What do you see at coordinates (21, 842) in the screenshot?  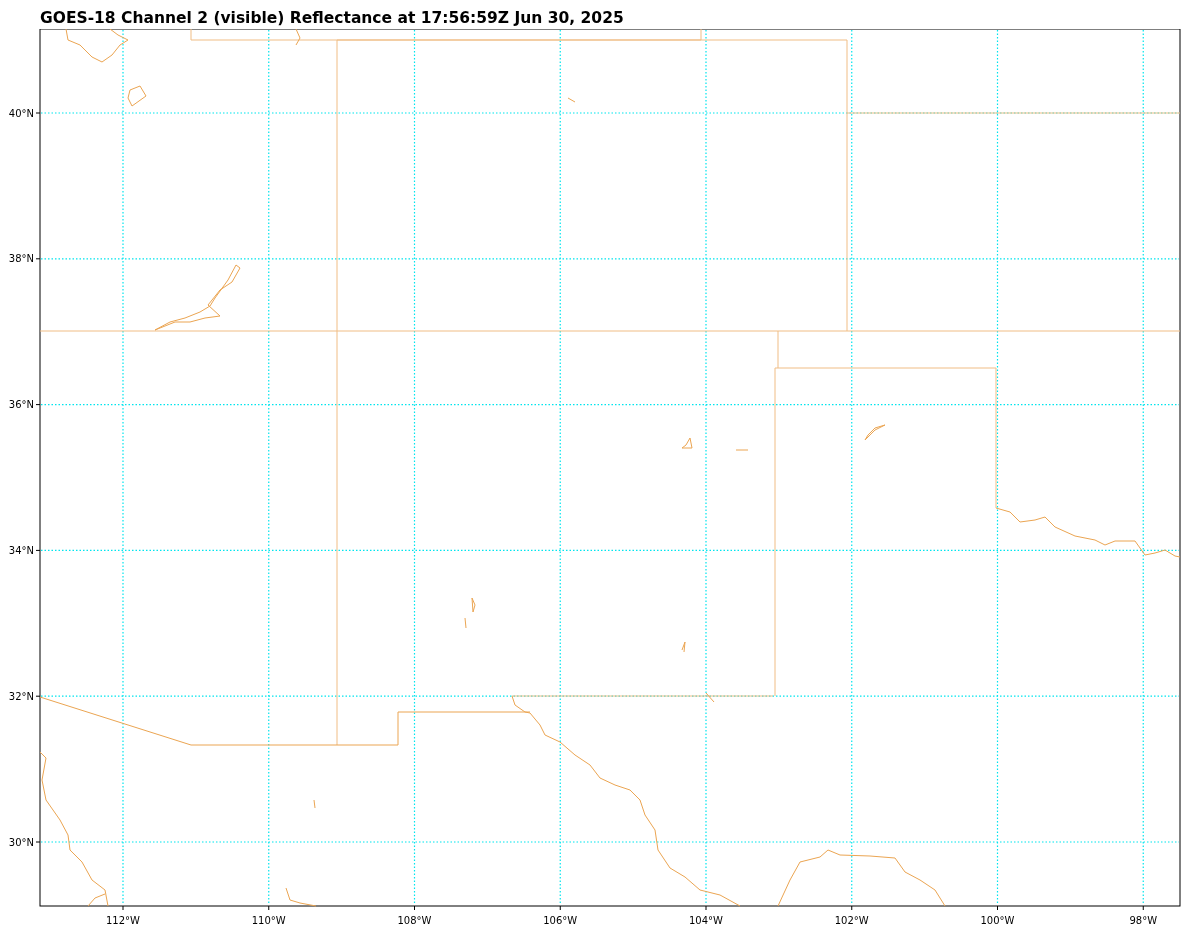 I see `axis-tick-label: 30°N` at bounding box center [21, 842].